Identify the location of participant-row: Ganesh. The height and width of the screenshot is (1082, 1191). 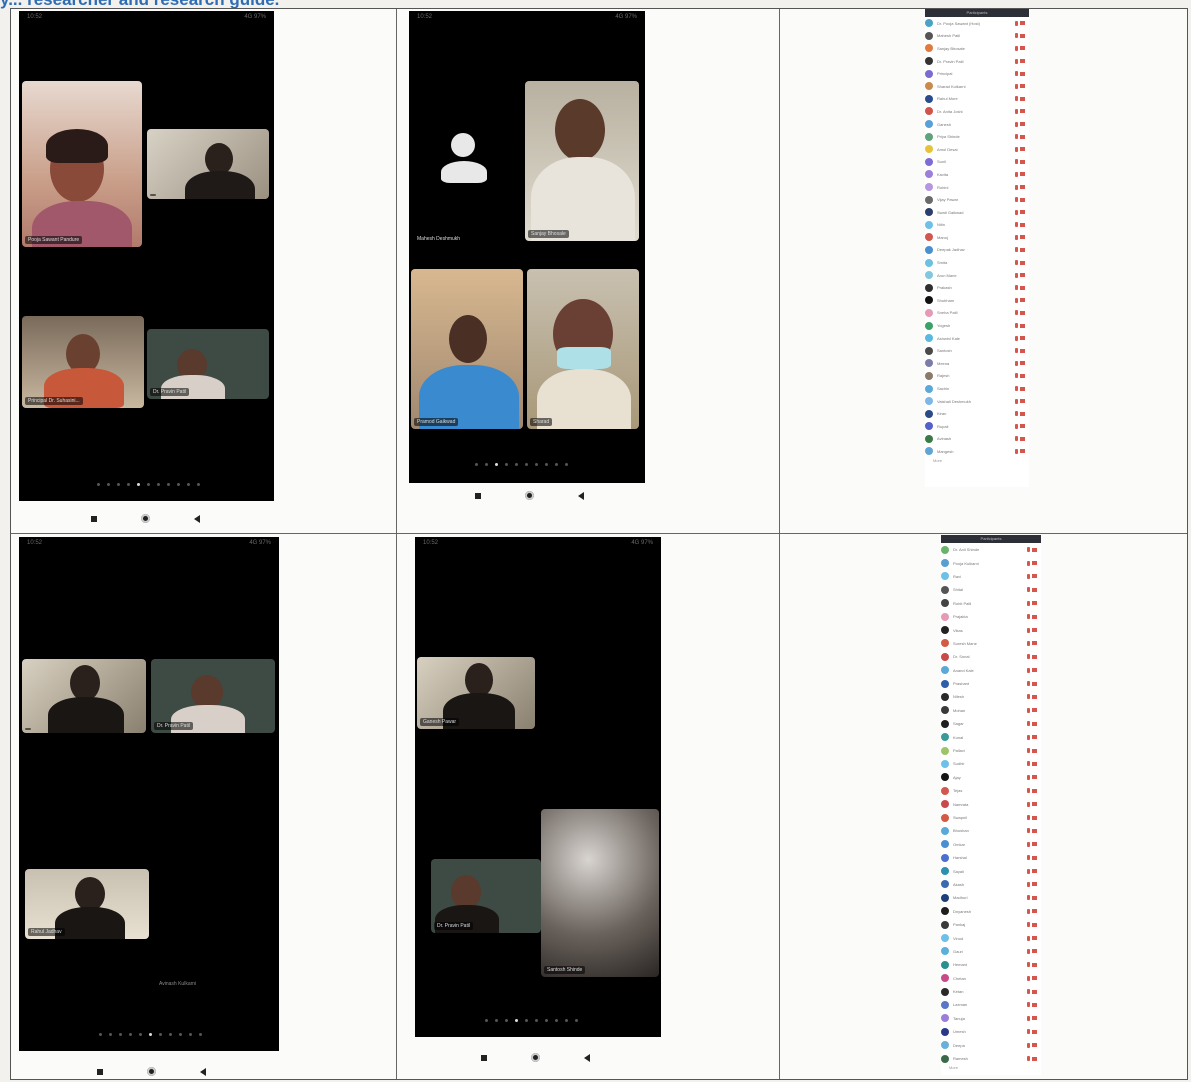
(977, 124).